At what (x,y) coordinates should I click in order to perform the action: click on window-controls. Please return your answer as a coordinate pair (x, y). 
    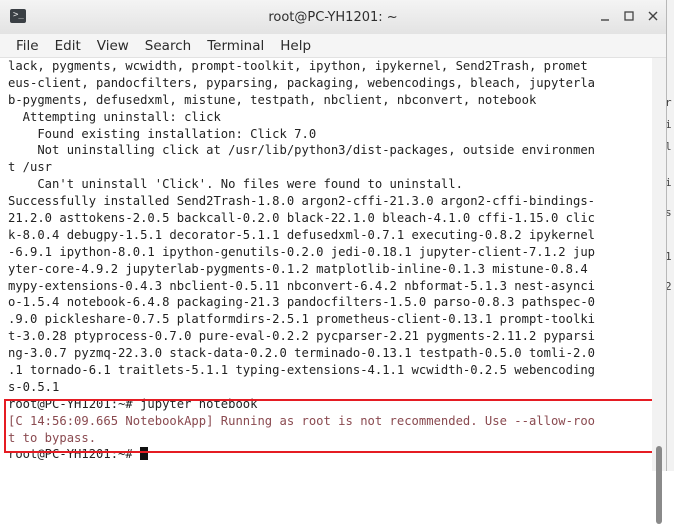
    Looking at the image, I should click on (629, 16).